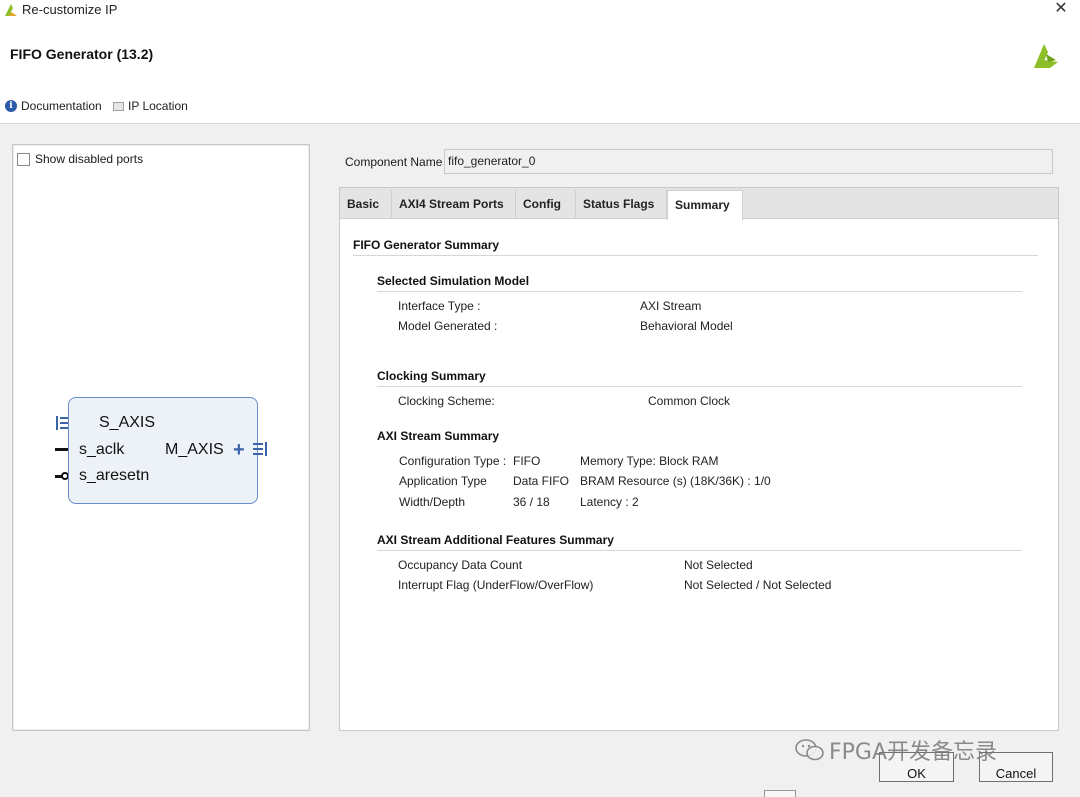  Describe the element at coordinates (748, 161) in the screenshot. I see `component-name-input: fifo_generator_0` at that location.